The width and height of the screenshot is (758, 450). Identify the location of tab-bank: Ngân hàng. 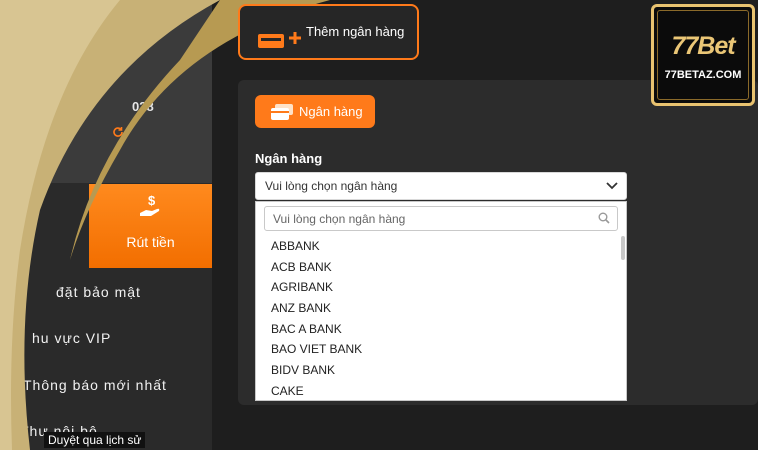
(315, 111).